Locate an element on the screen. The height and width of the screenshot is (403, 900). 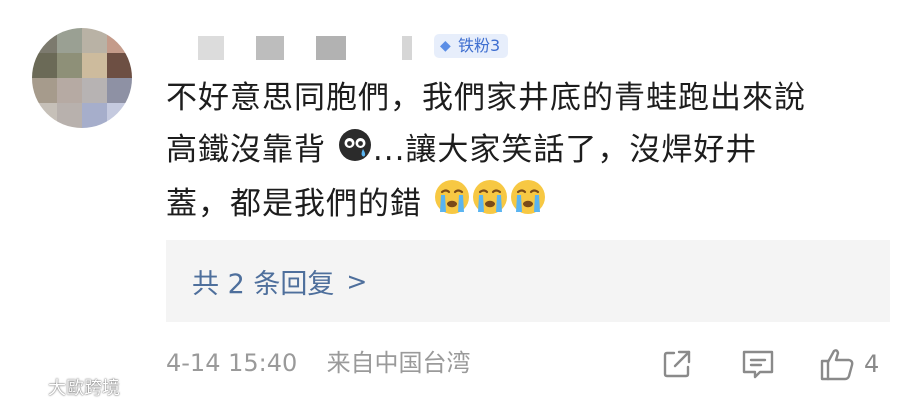
watermark: 大歐跨境 is located at coordinates (65, 387).